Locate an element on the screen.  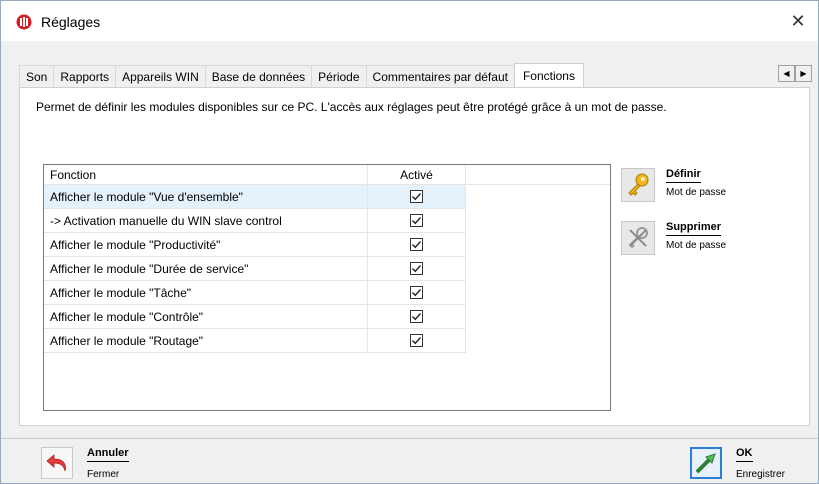
table-row: Afficher le module "Routage" is located at coordinates (255, 341).